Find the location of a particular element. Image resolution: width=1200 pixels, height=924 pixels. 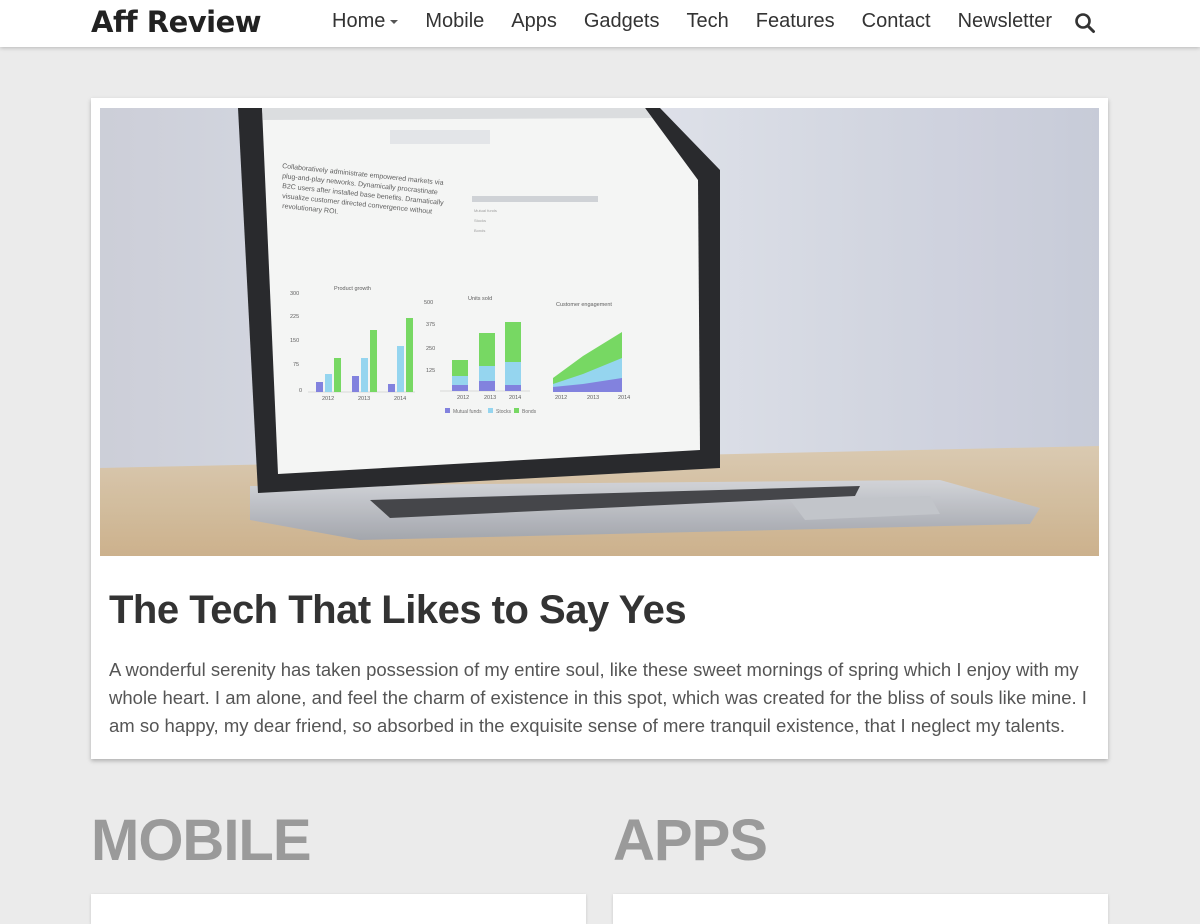

nav-item-label: Home is located at coordinates (359, 20).